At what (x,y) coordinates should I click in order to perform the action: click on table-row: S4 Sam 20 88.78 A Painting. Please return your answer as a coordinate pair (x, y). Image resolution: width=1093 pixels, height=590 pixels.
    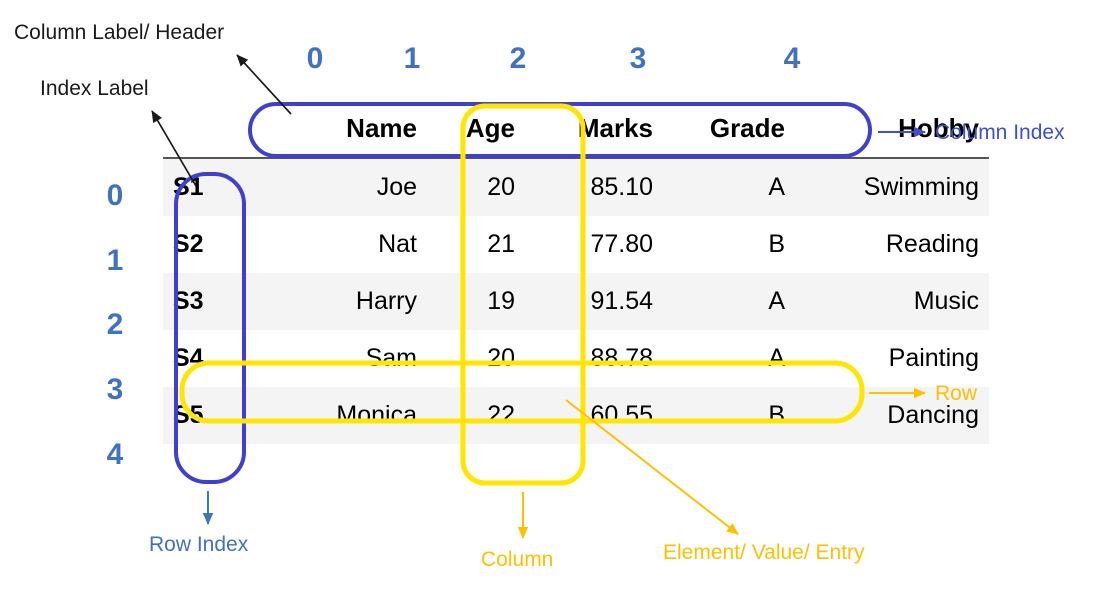
    Looking at the image, I should click on (576, 358).